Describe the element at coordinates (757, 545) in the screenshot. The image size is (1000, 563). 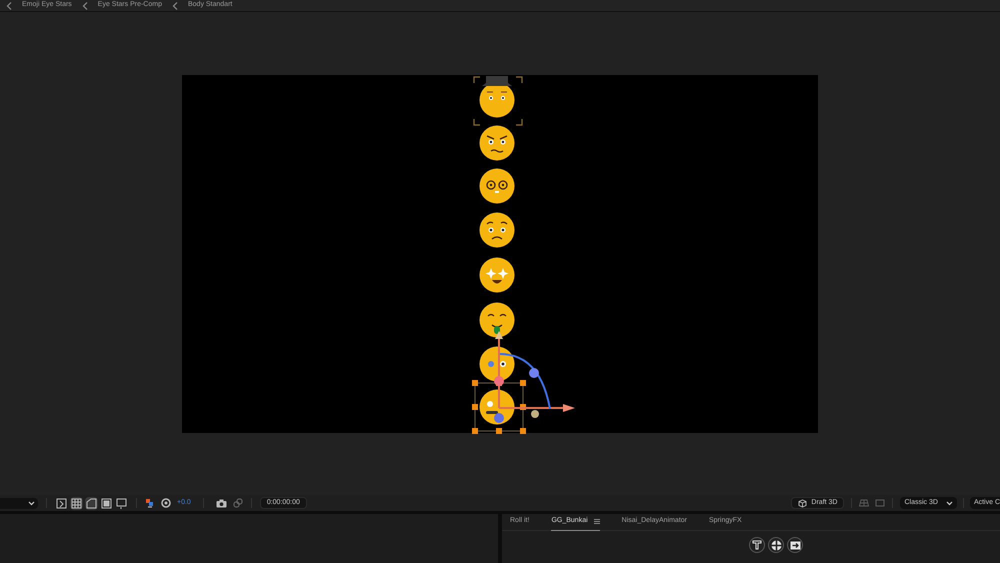
I see `text-tool-icon` at that location.